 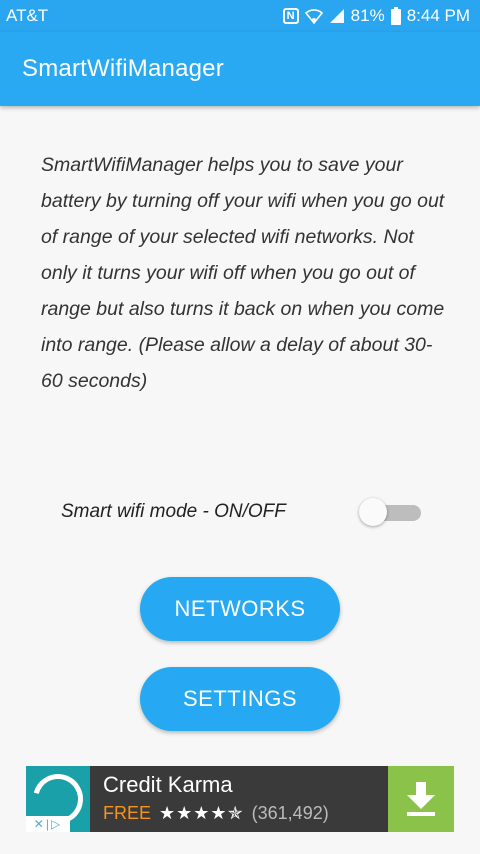 I want to click on ad-app-name: Credit Karma, so click(x=168, y=784).